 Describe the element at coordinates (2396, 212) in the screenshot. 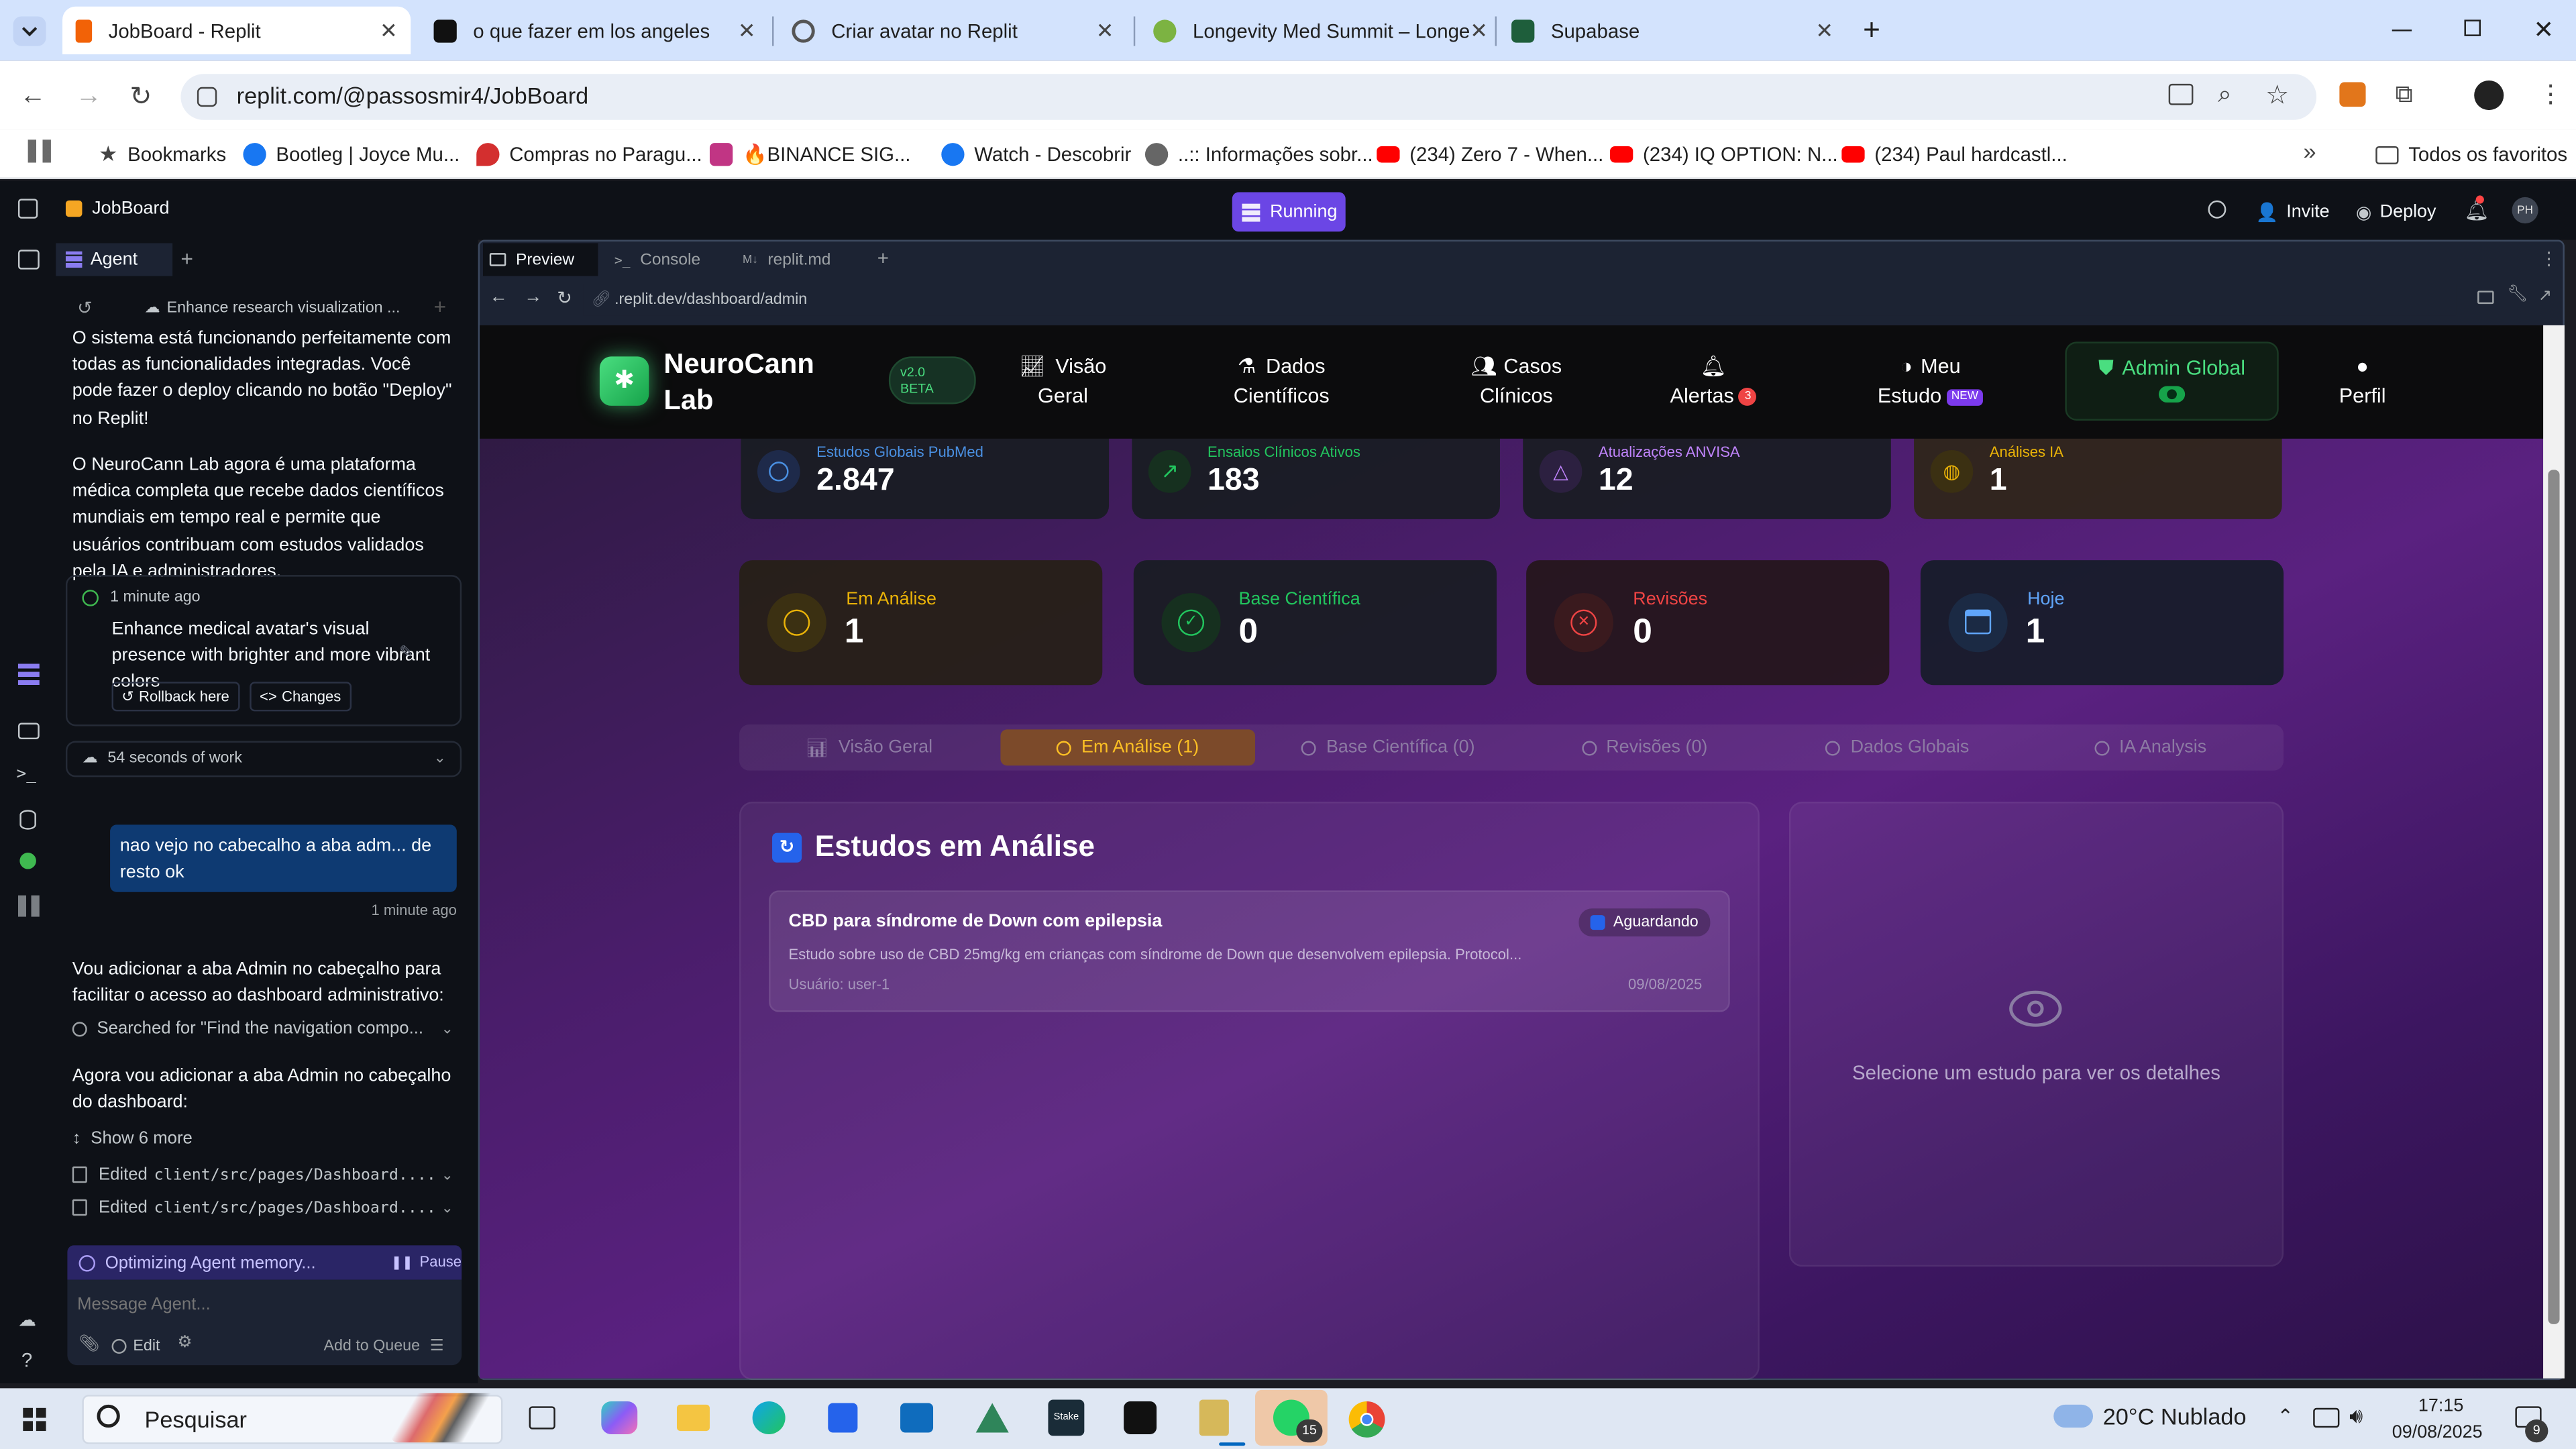

I see `deploy-button: ◉ Deploy` at that location.